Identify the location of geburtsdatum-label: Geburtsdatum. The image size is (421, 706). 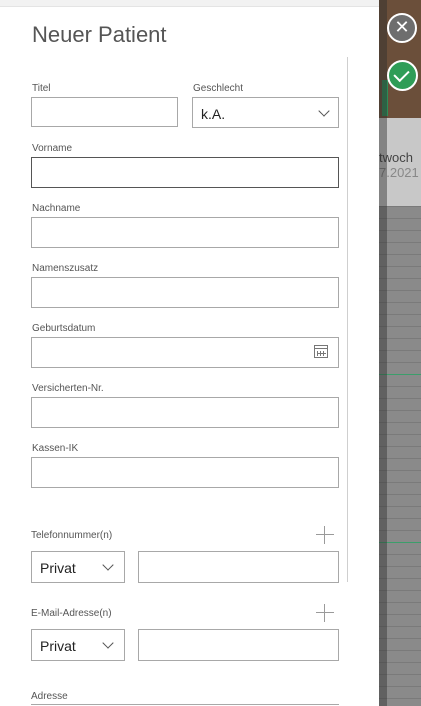
(64, 328).